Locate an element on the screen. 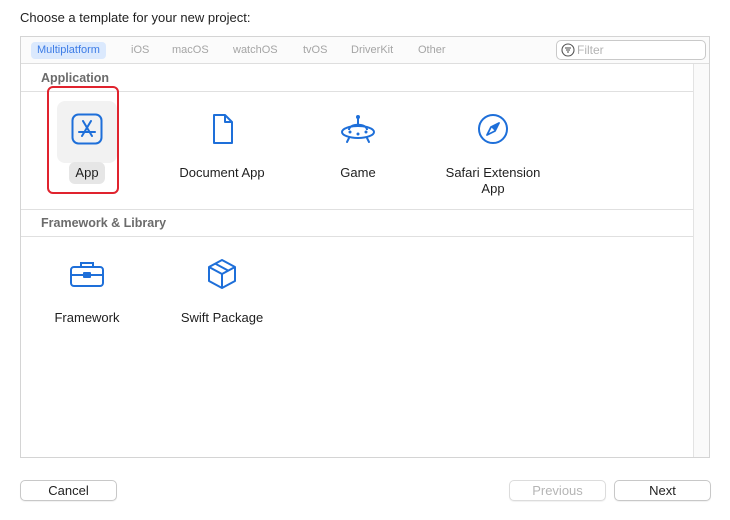  document-icon is located at coordinates (223, 129).